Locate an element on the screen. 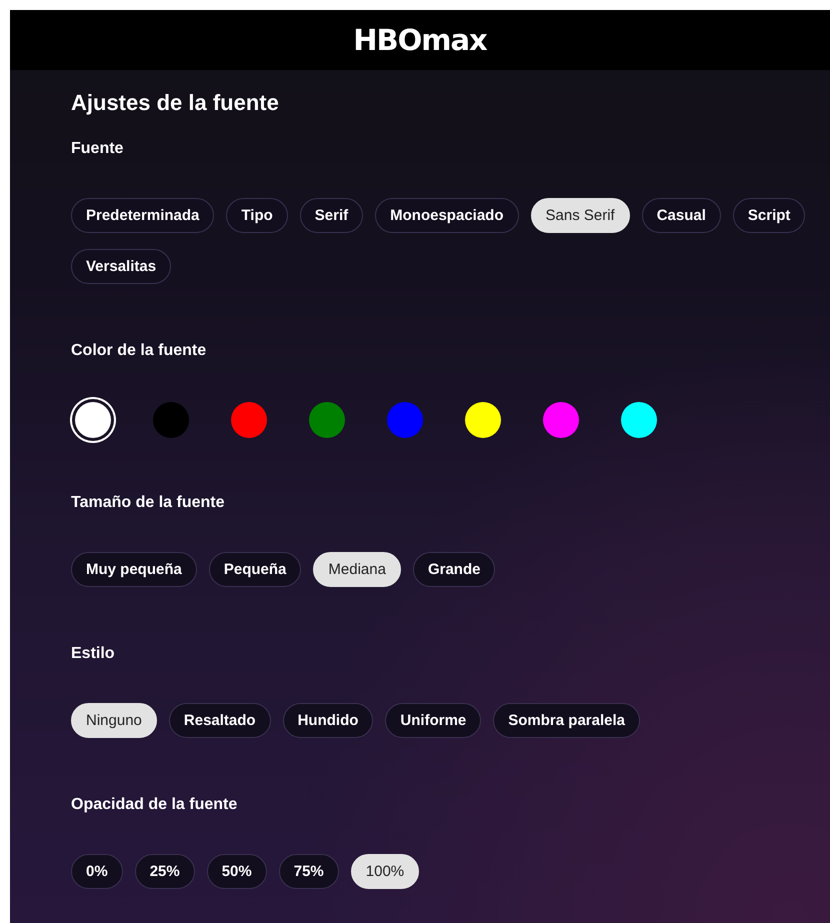 The image size is (830, 923). option-chip: Versalitas is located at coordinates (121, 266).